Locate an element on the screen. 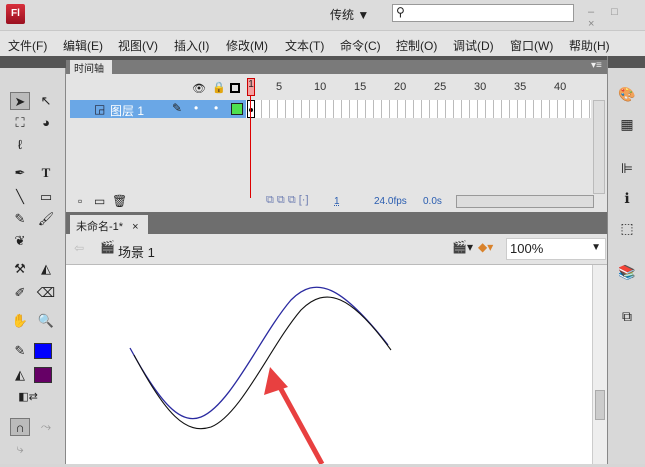 Image resolution: width=645 pixels, height=467 pixels. layer-row: ◲ 图层 1 ✎ • • is located at coordinates (158, 109).